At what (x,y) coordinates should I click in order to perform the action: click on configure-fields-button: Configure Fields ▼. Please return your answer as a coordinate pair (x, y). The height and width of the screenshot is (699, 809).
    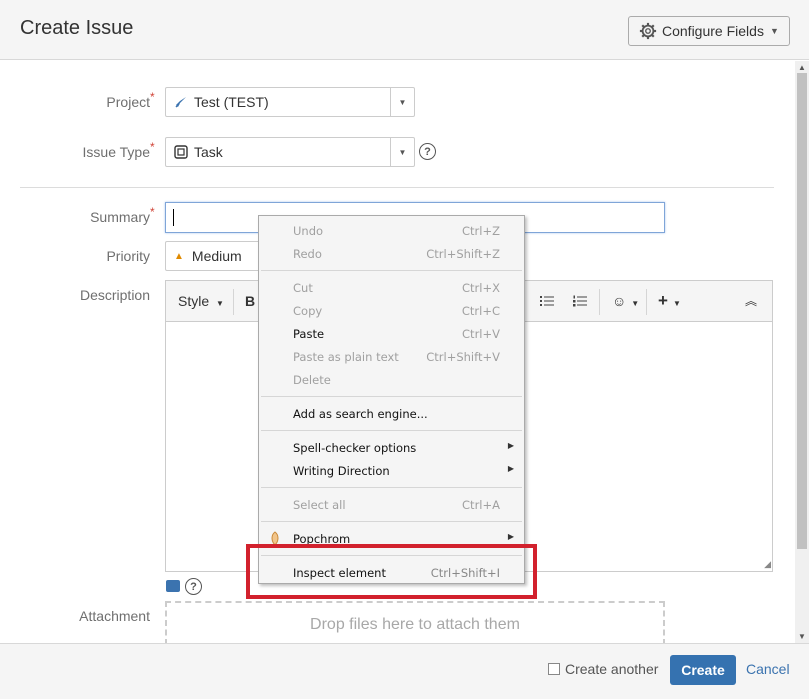
    Looking at the image, I should click on (709, 31).